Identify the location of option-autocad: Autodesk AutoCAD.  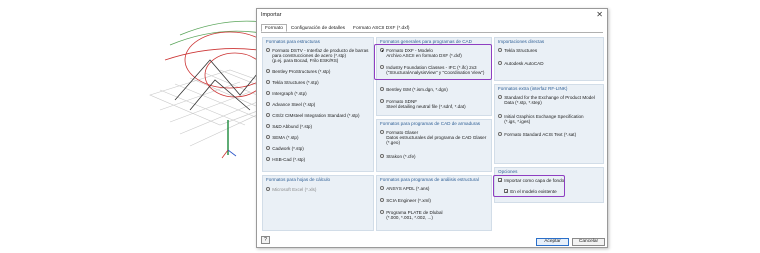
(521, 63).